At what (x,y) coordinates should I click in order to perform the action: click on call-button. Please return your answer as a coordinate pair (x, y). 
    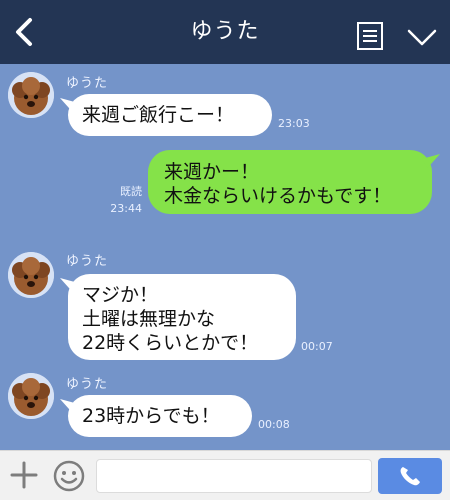
    Looking at the image, I should click on (410, 476).